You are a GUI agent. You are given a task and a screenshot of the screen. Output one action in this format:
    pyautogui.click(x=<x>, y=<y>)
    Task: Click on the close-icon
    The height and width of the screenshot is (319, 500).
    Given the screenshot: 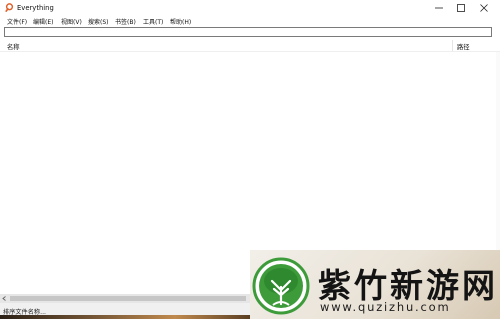 What is the action you would take?
    pyautogui.click(x=484, y=7)
    